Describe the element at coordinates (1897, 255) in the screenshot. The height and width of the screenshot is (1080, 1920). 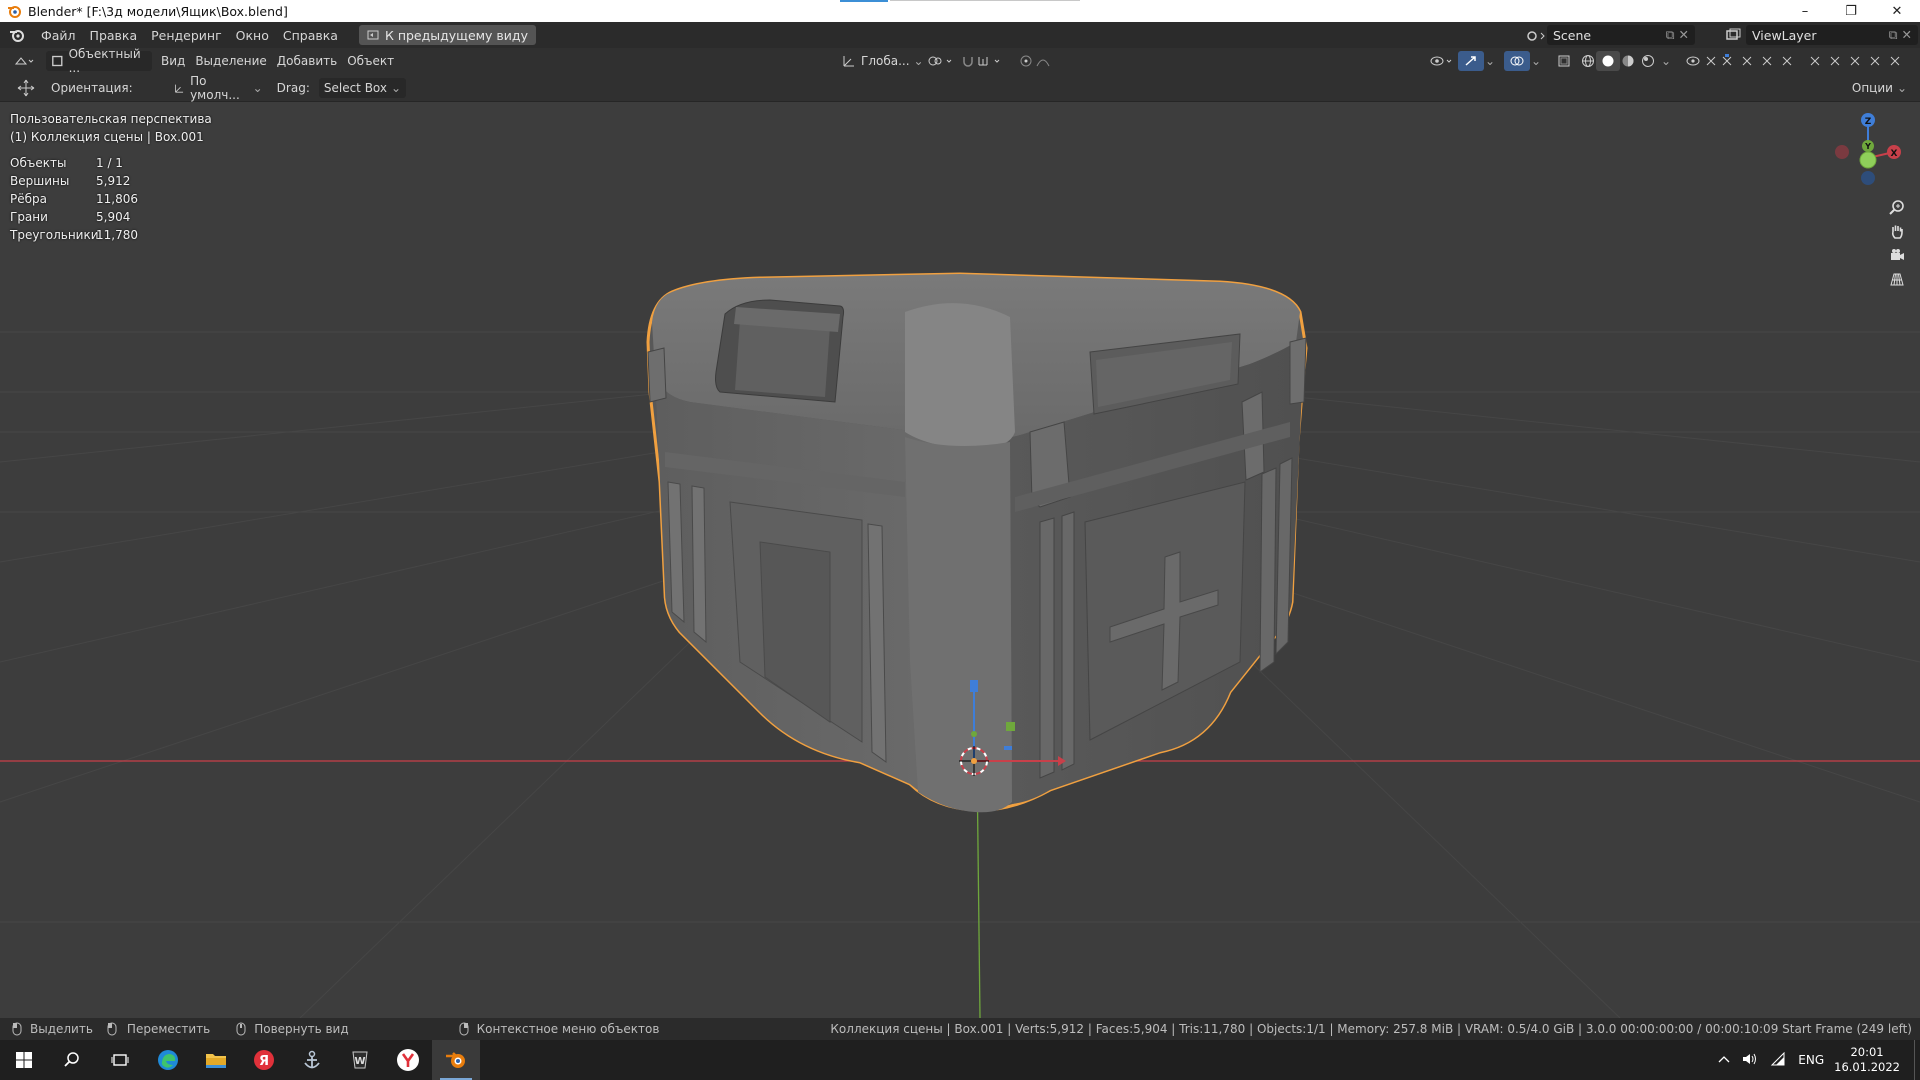
I see `camera-view-icon` at that location.